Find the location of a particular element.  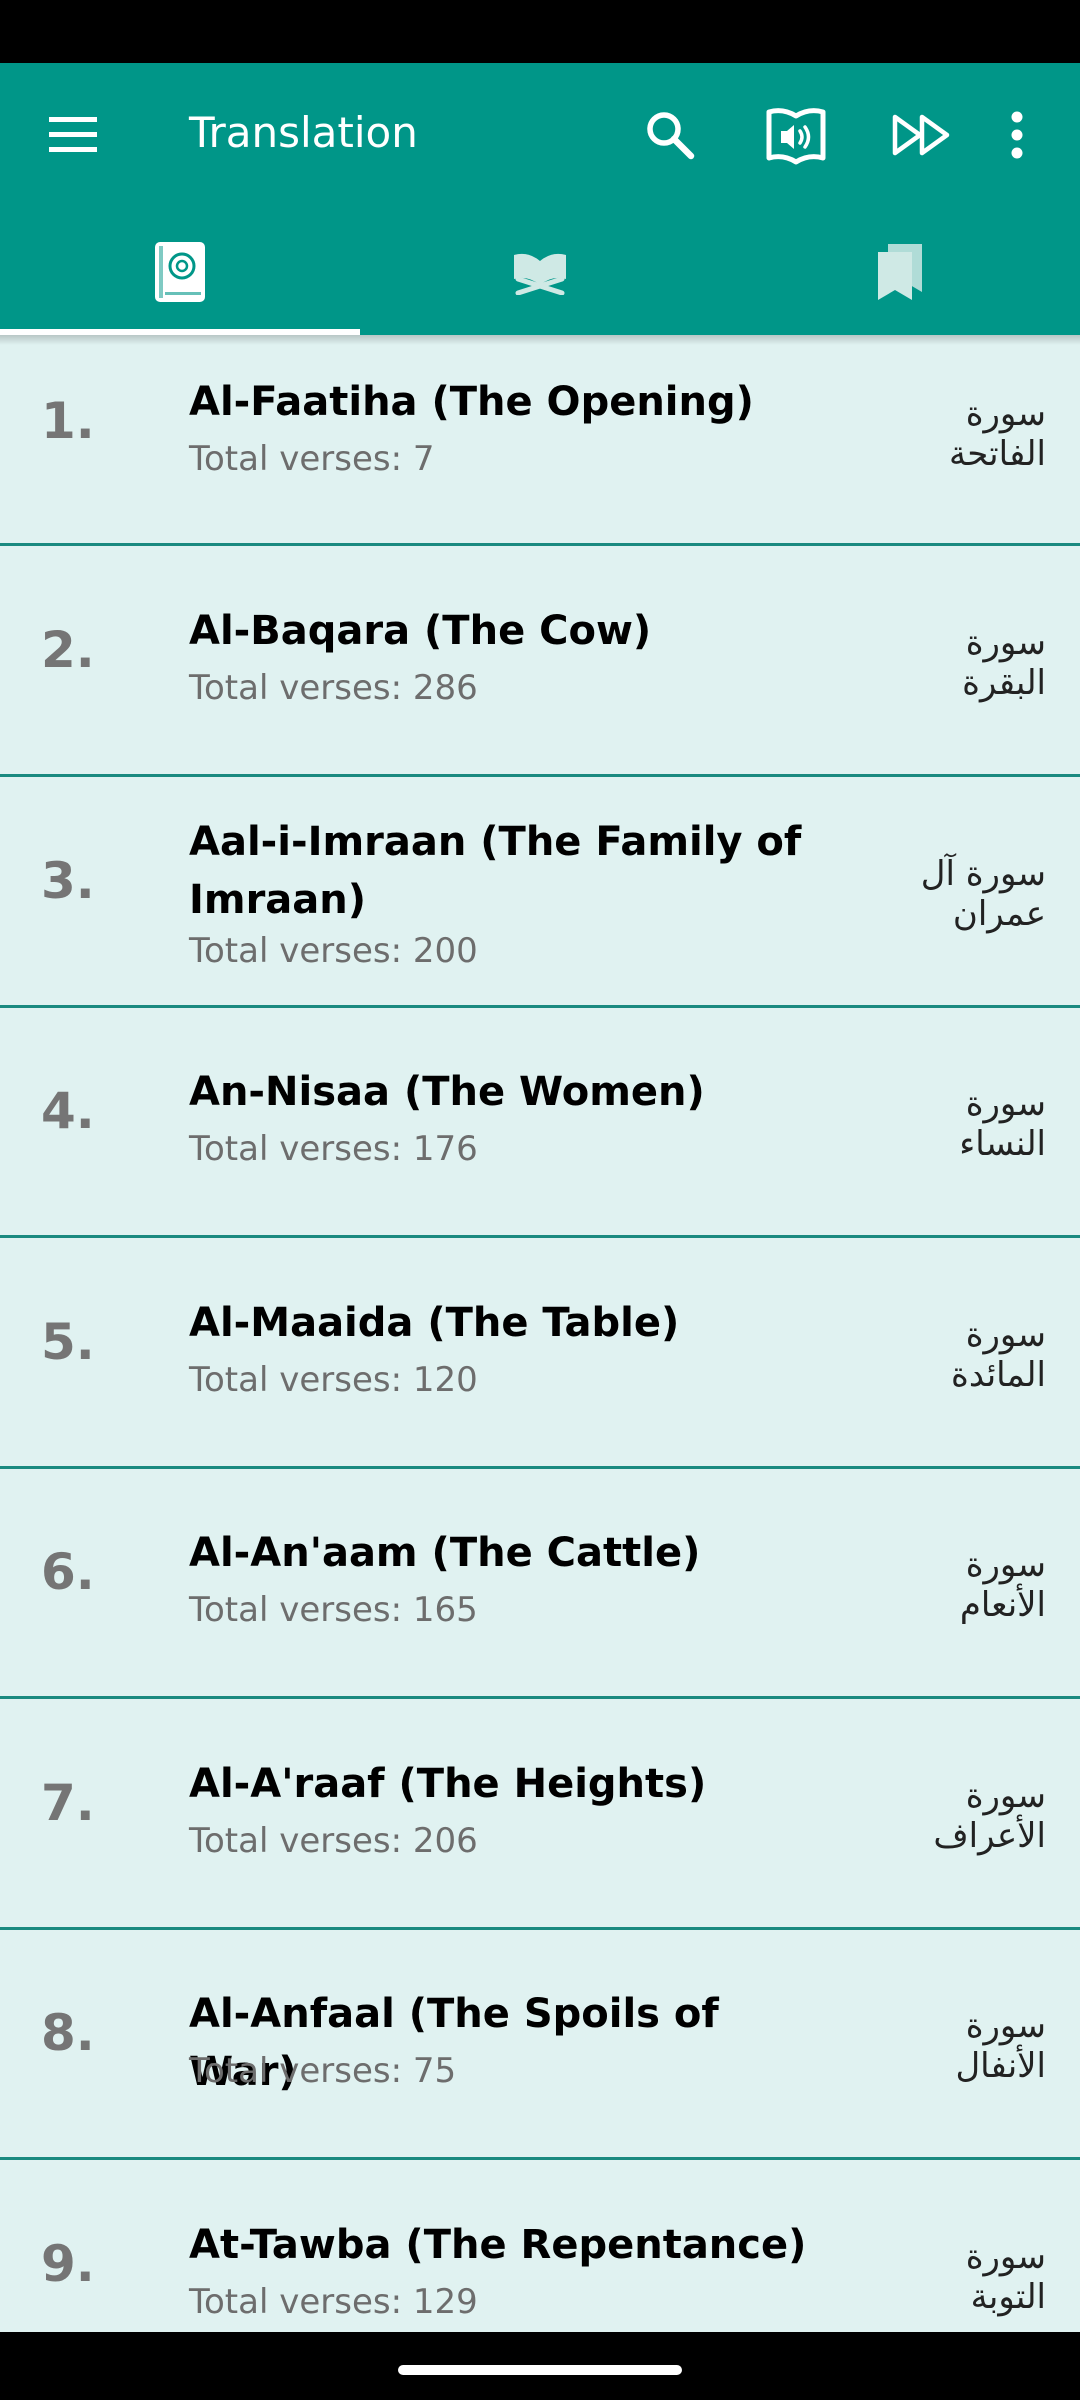

surah-arabic-calligraphy: سورة الأنعام is located at coordinates (1002, 1585).